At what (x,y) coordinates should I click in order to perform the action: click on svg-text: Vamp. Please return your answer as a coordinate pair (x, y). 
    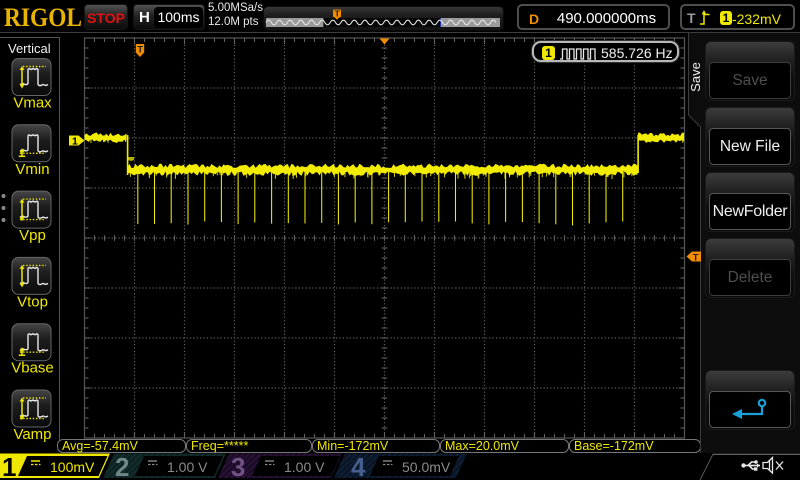
    Looking at the image, I should click on (32, 434).